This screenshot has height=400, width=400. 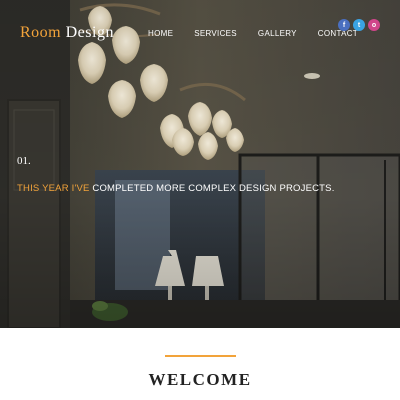 I want to click on welcome-divider, so click(x=200, y=356).